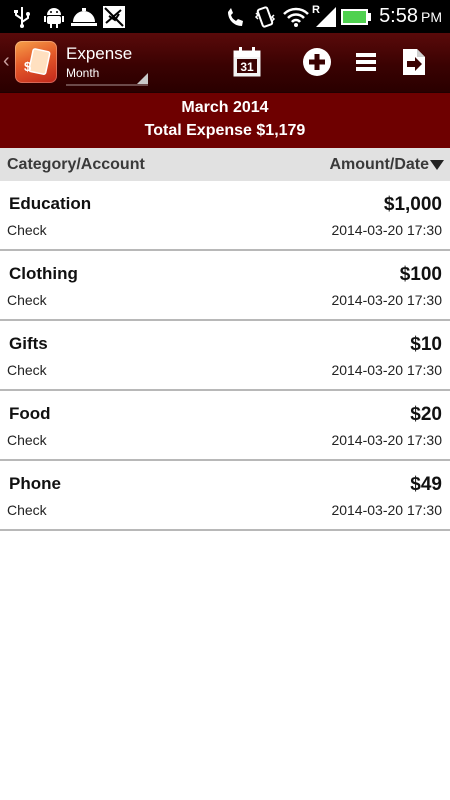 The width and height of the screenshot is (450, 800). What do you see at coordinates (426, 484) in the screenshot?
I see `row-amount: $49` at bounding box center [426, 484].